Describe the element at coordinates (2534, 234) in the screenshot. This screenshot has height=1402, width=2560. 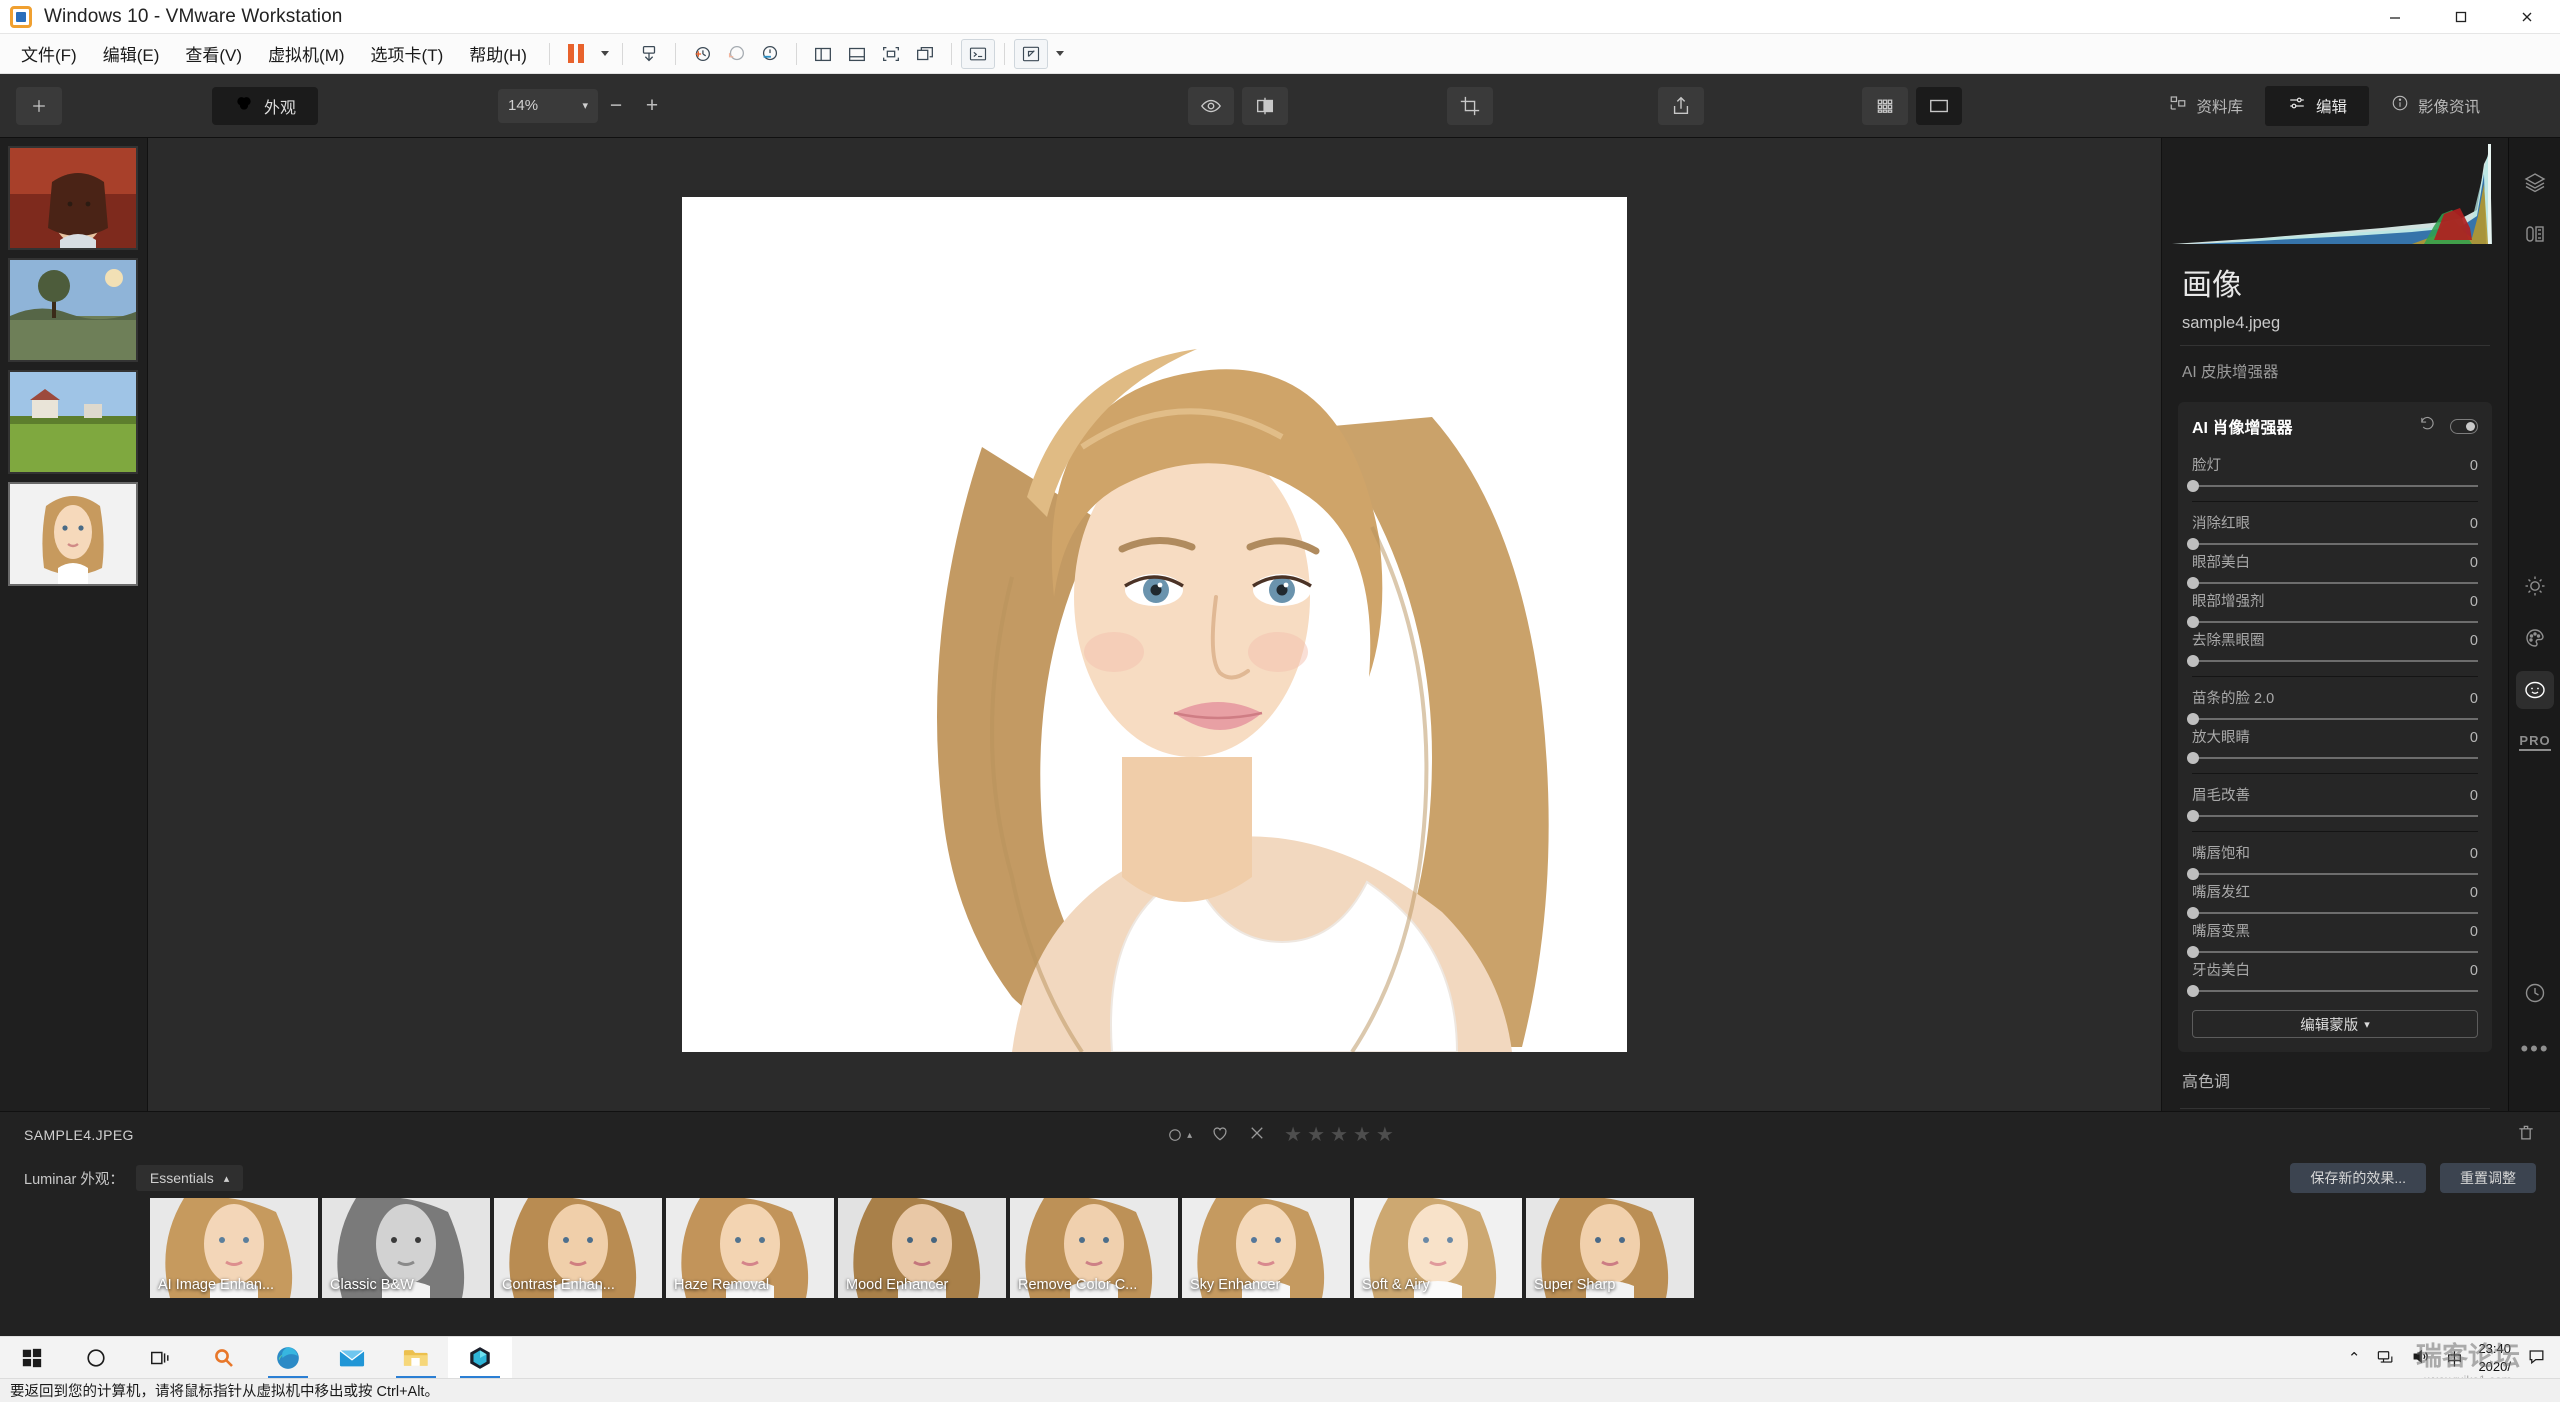
I see `tools-icon` at that location.